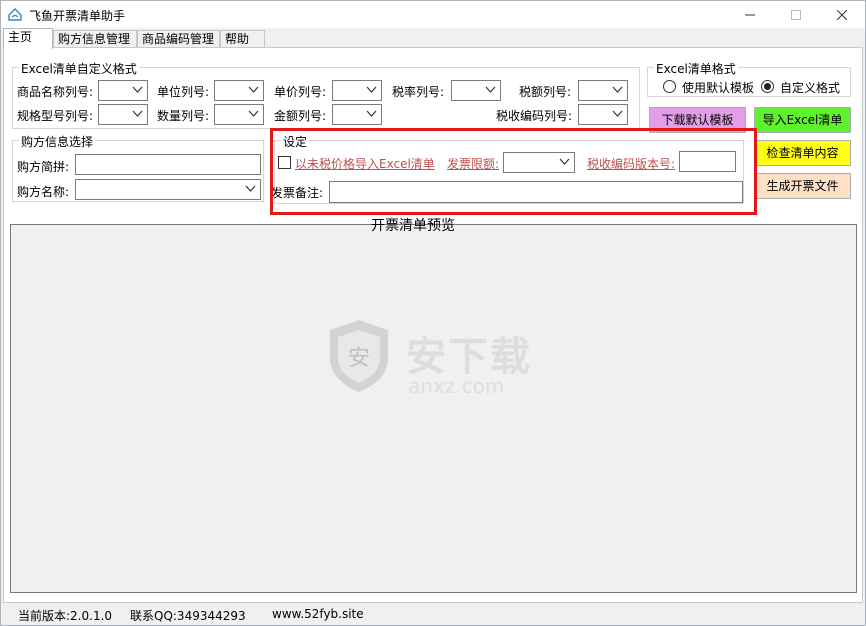 The image size is (866, 626). Describe the element at coordinates (178, 39) in the screenshot. I see `tab-product-code-management: 商品编码管理` at that location.